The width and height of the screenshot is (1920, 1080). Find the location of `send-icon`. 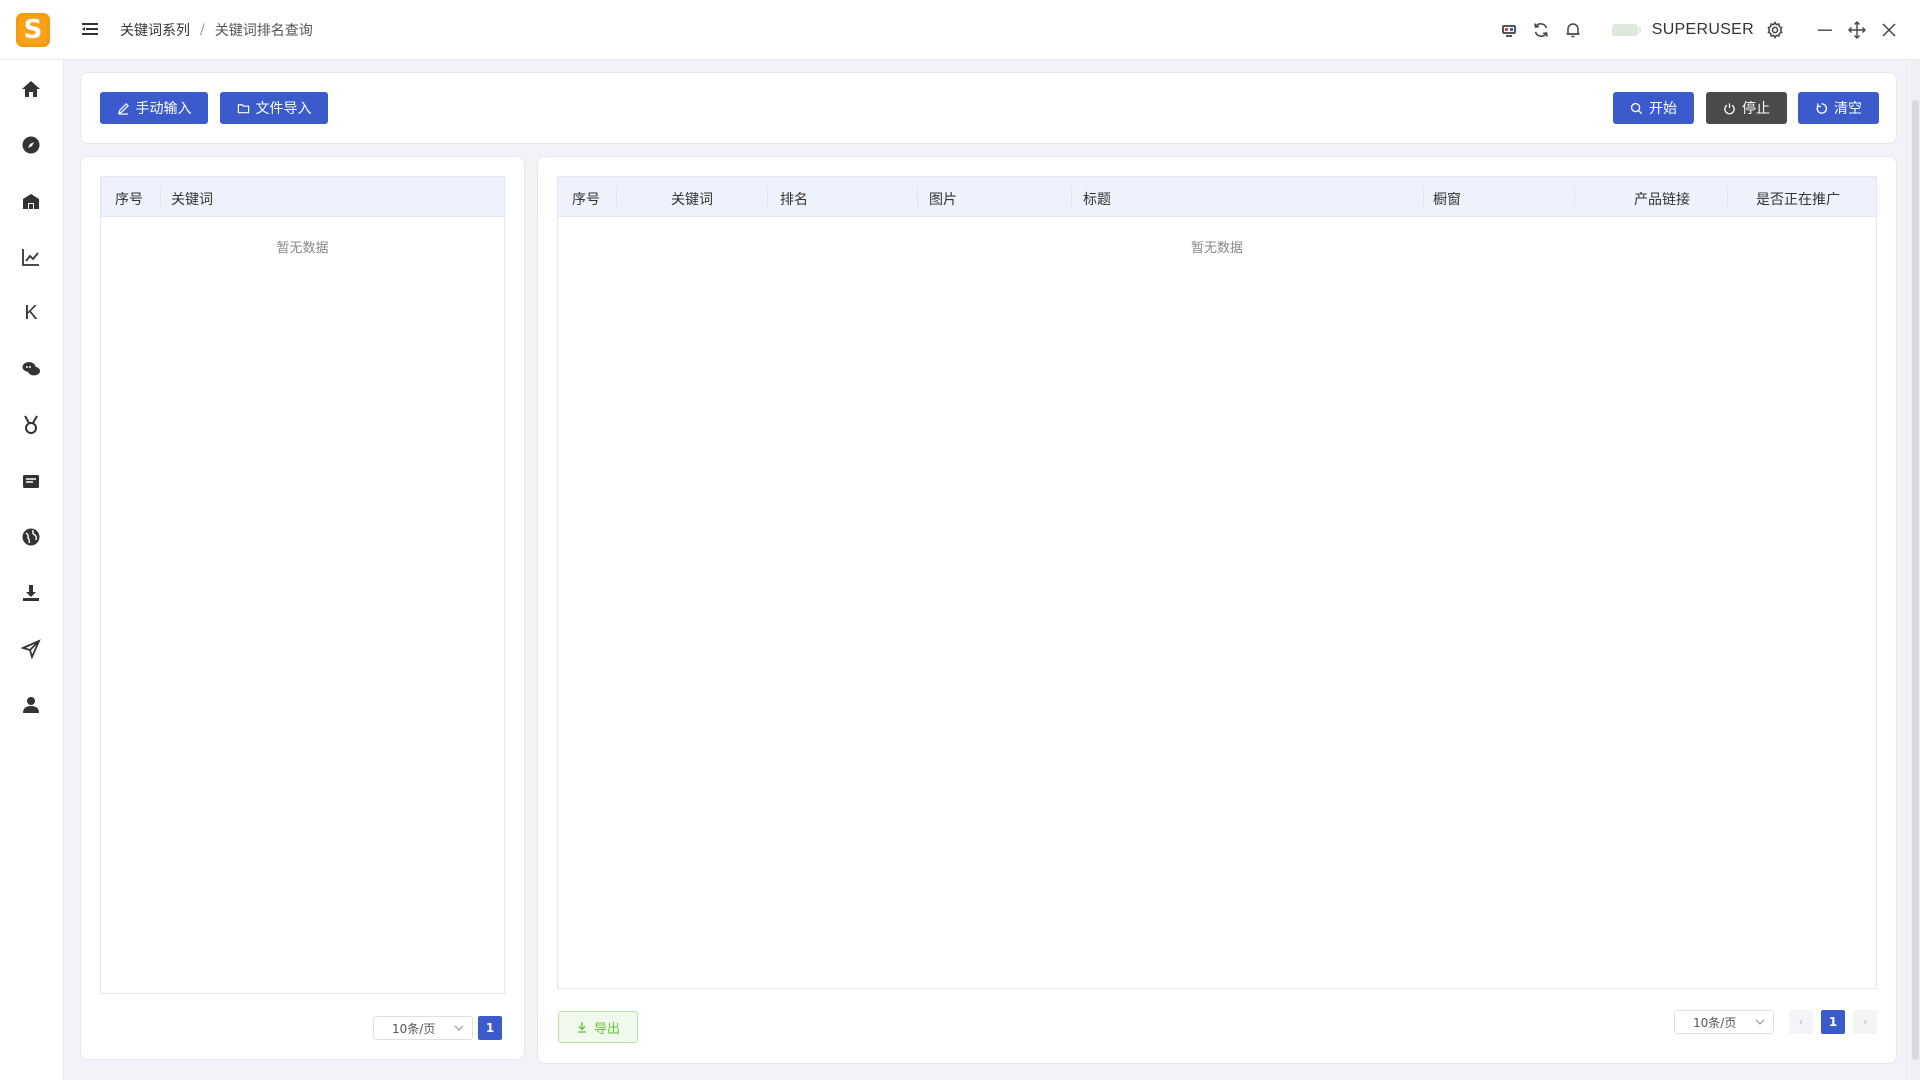

send-icon is located at coordinates (30, 649).